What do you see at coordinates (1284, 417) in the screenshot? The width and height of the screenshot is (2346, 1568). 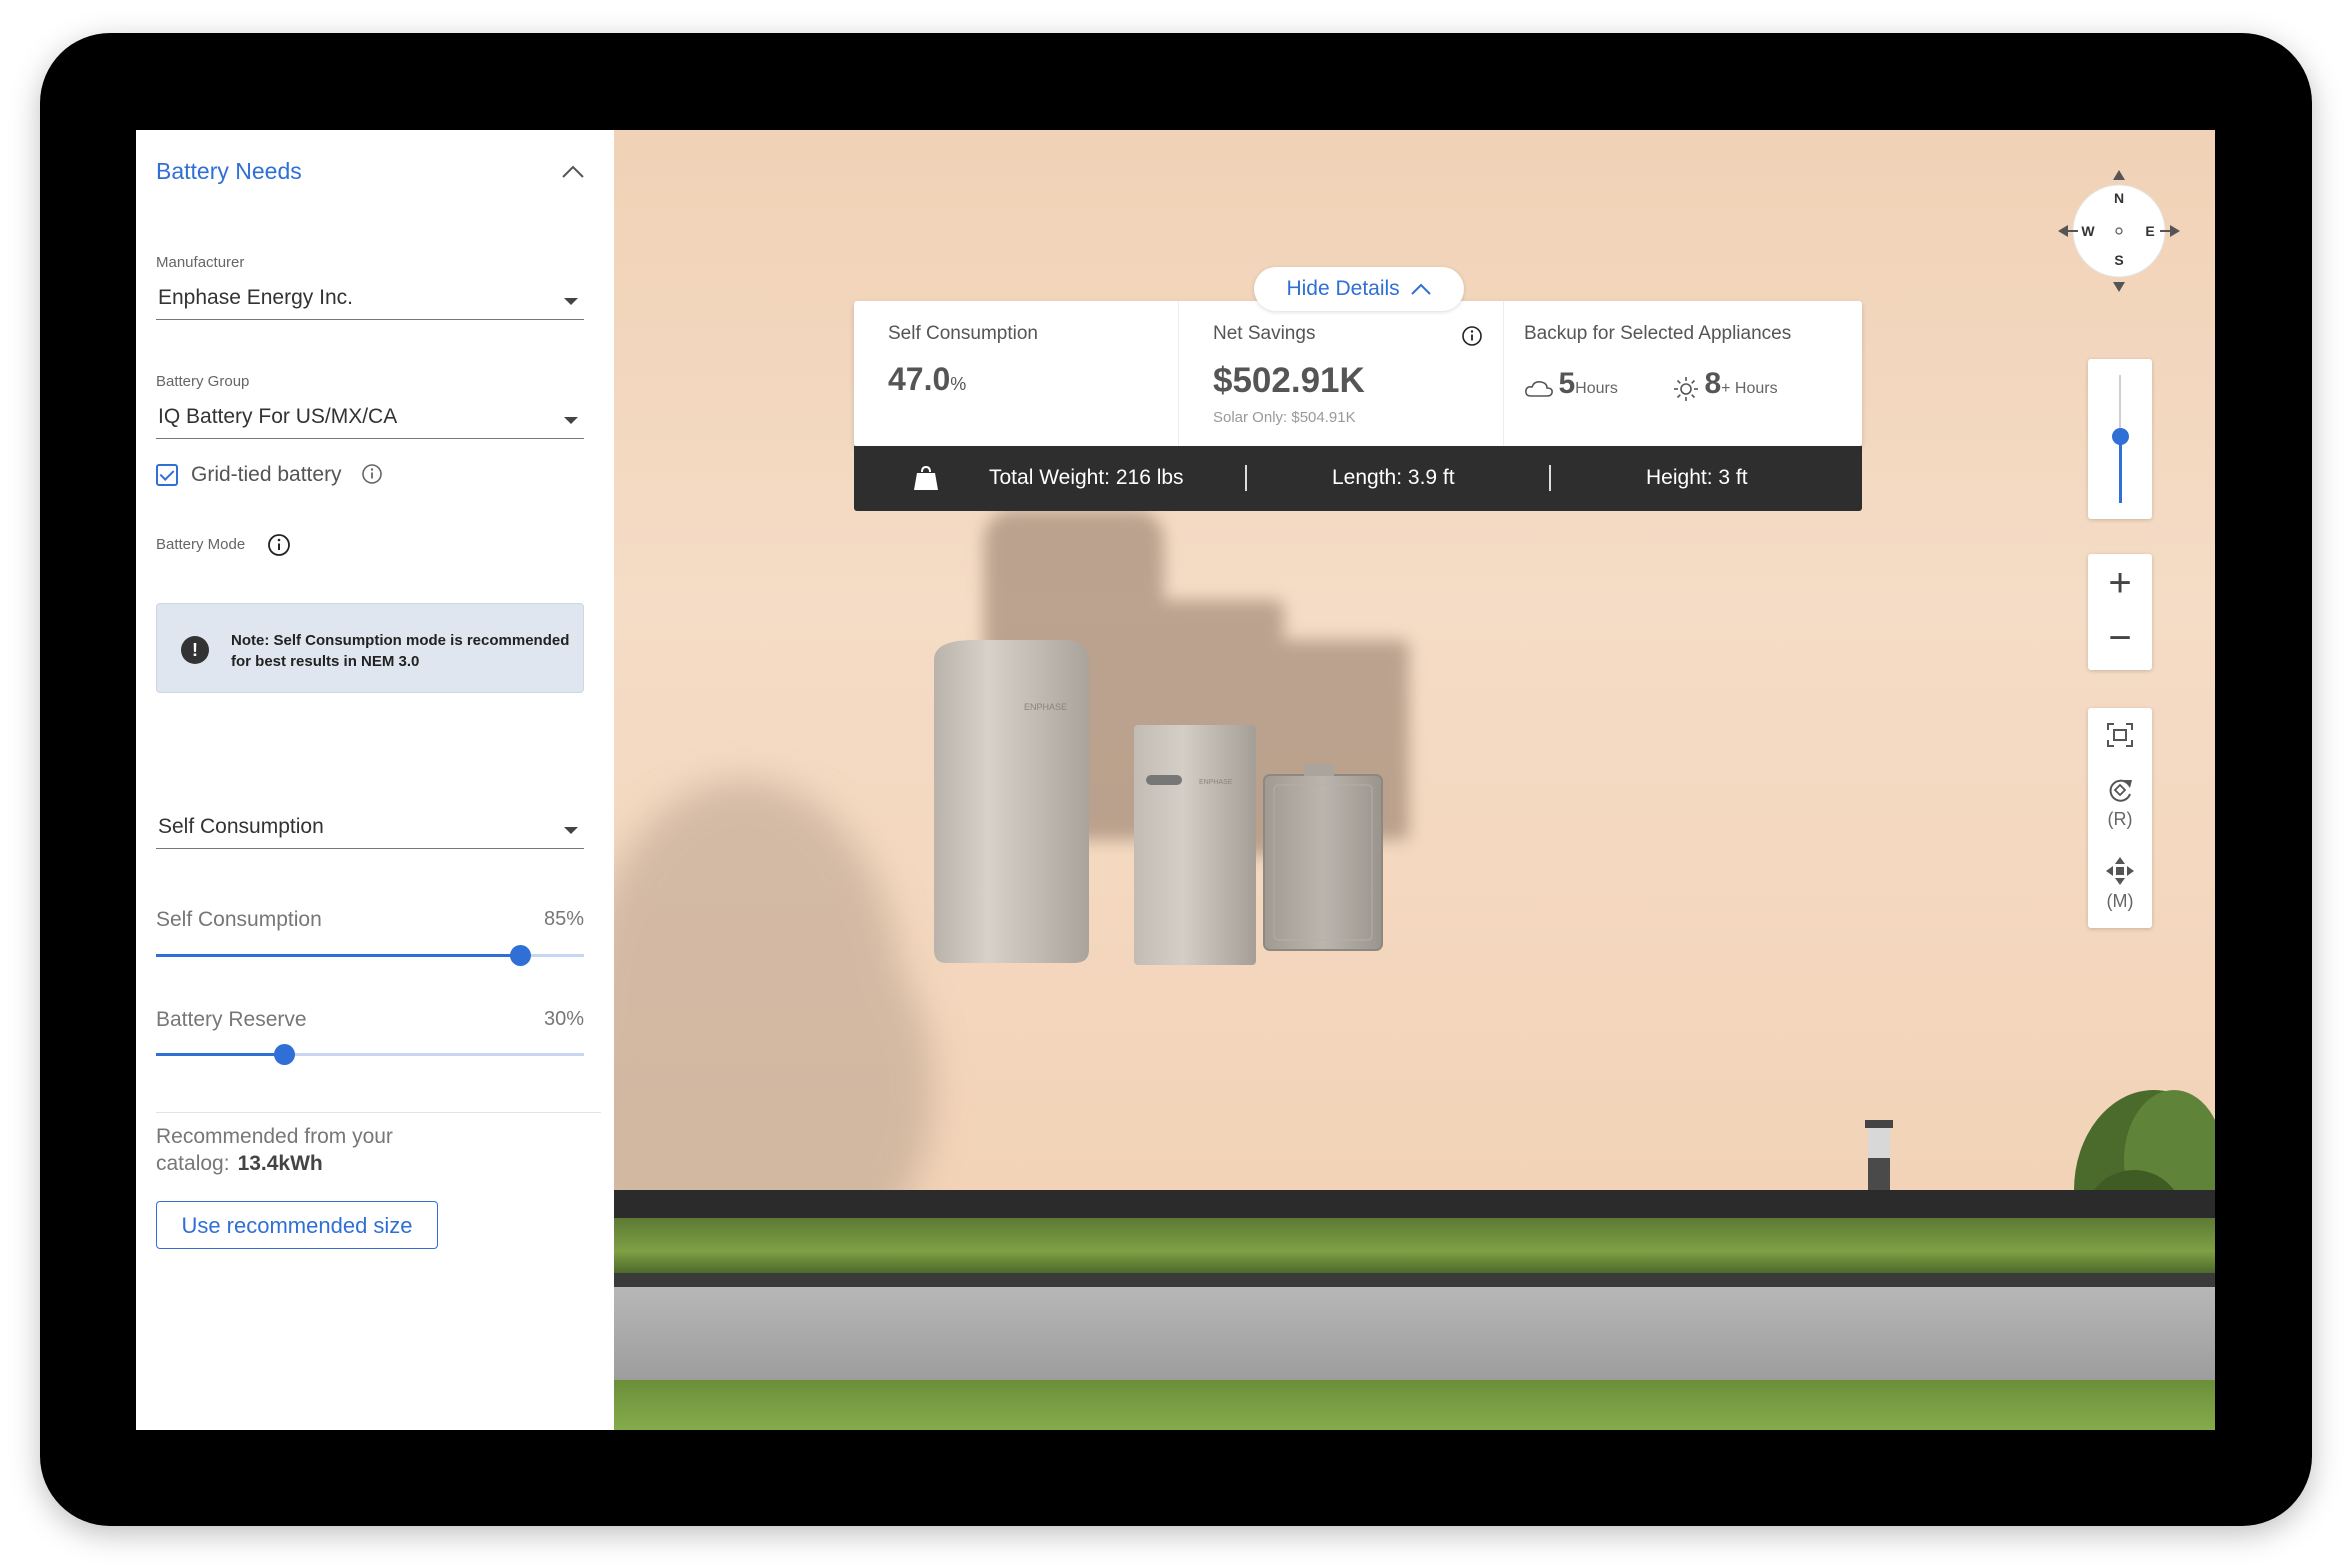 I see `solar-only-savings: Solar Only: $504.91K` at bounding box center [1284, 417].